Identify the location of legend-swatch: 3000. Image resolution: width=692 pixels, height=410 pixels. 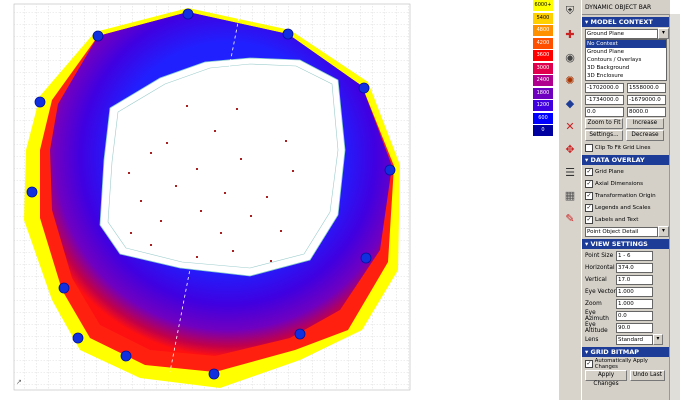
(543, 68).